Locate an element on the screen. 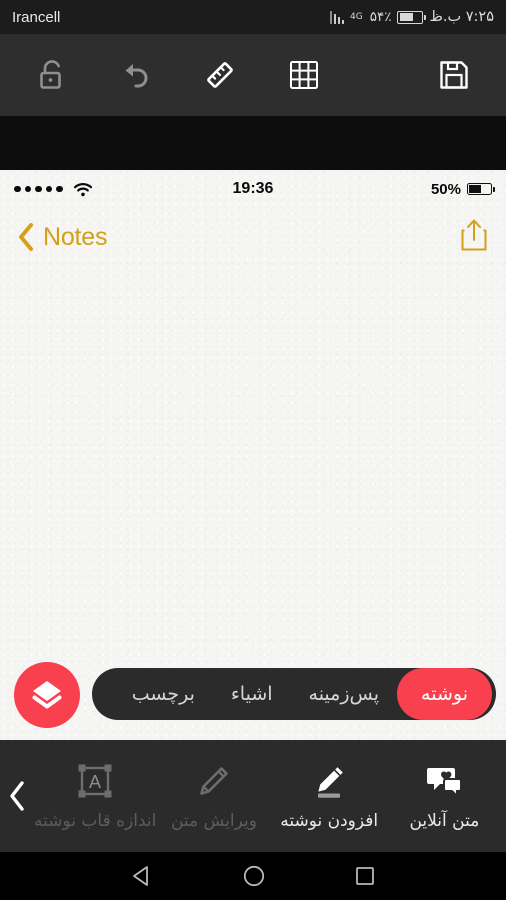 This screenshot has height=900, width=506. ios-status-bar: 19:36 50% is located at coordinates (253, 189).